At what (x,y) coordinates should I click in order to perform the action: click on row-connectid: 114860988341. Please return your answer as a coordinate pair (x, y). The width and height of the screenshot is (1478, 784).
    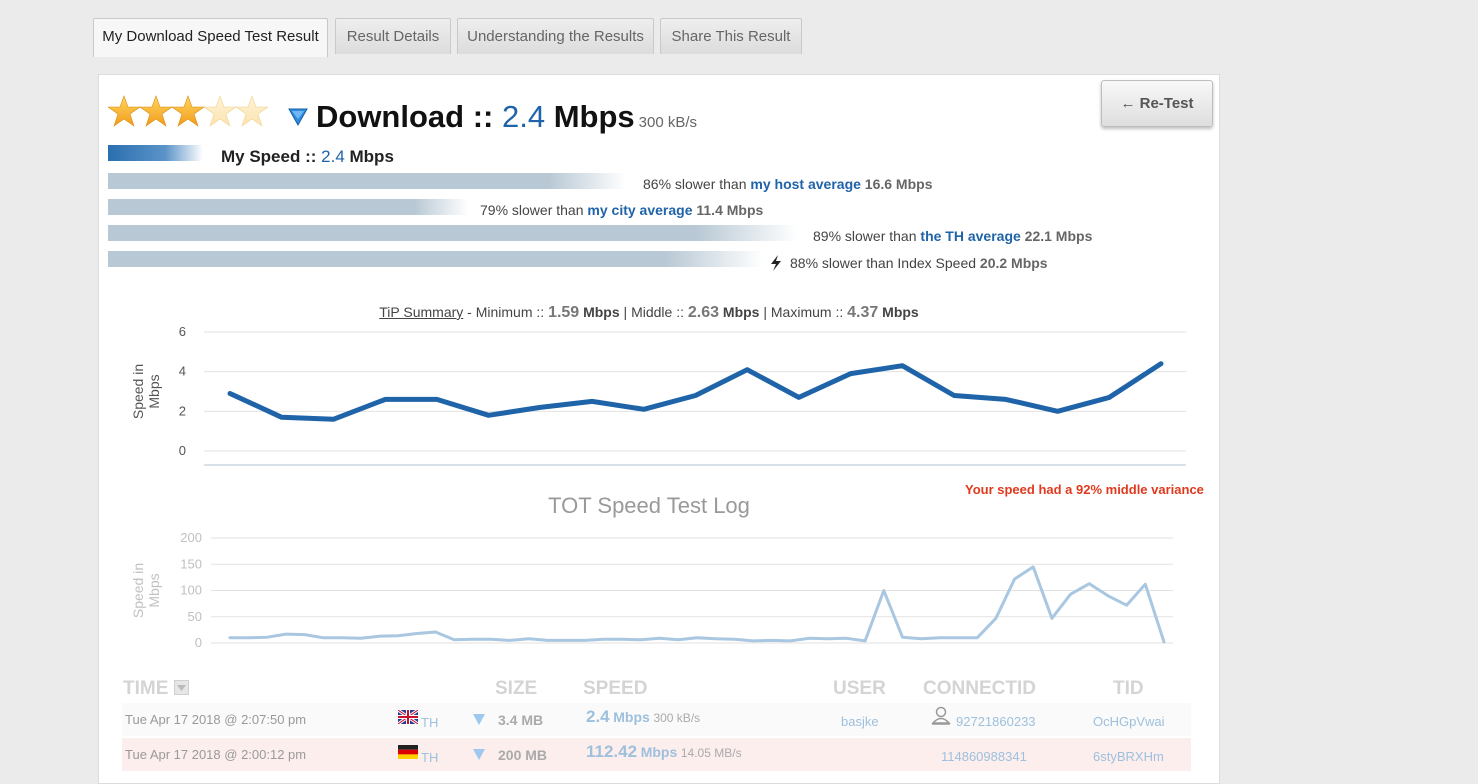
    Looking at the image, I should click on (984, 756).